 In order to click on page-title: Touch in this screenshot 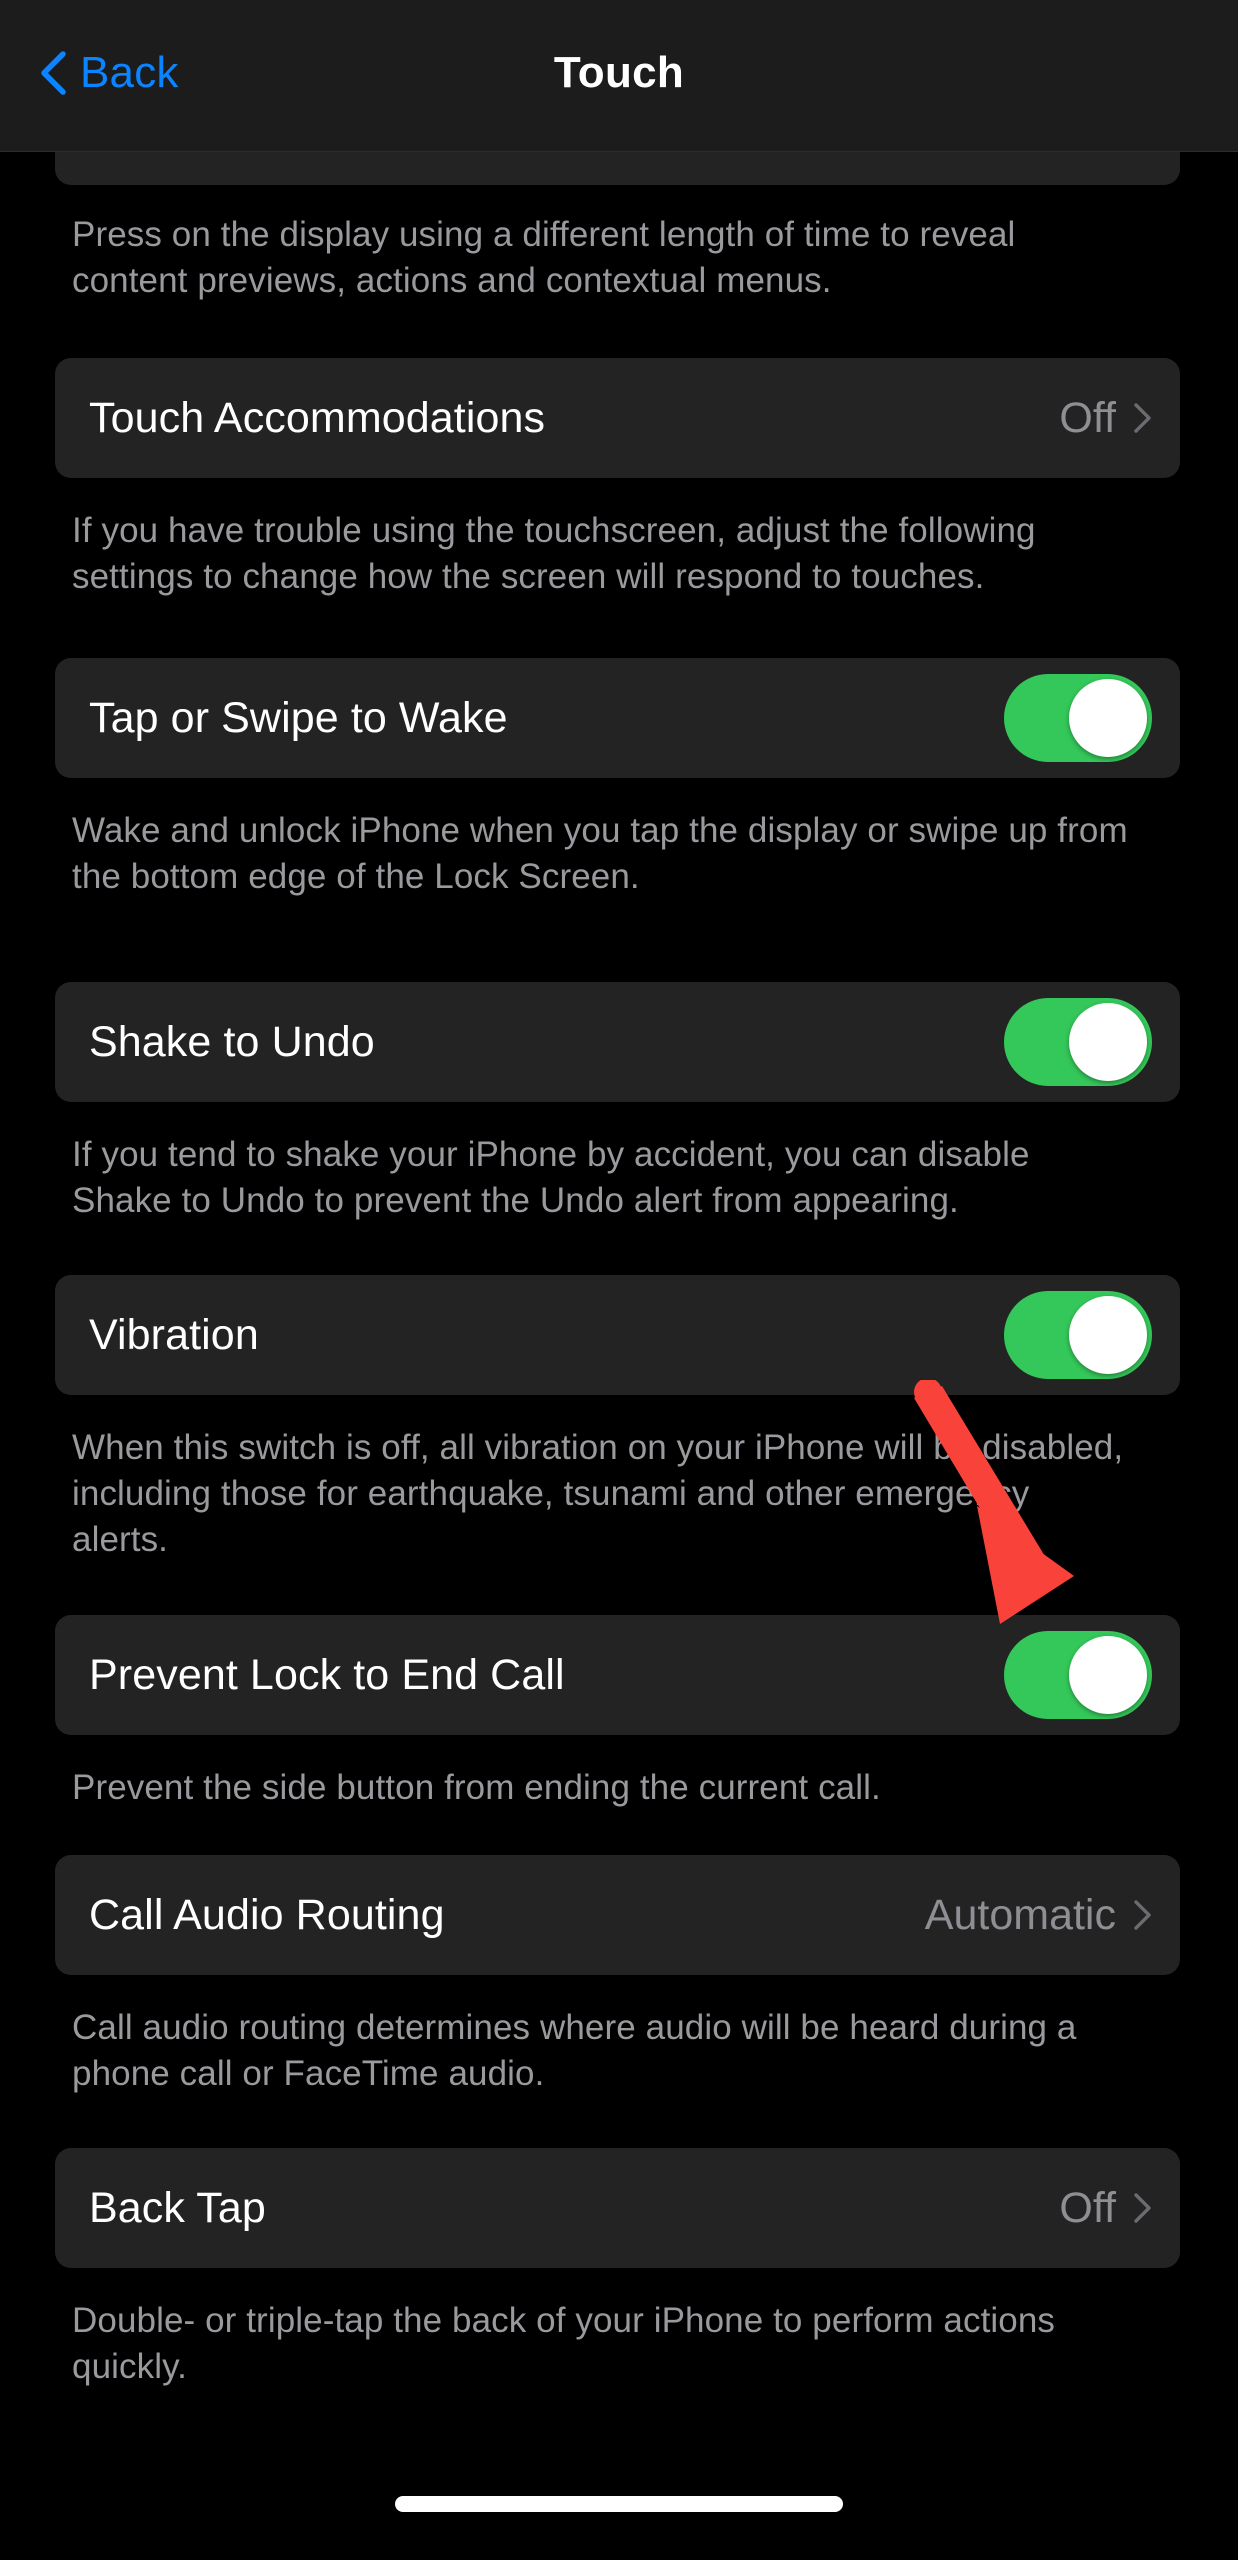, I will do `click(619, 72)`.